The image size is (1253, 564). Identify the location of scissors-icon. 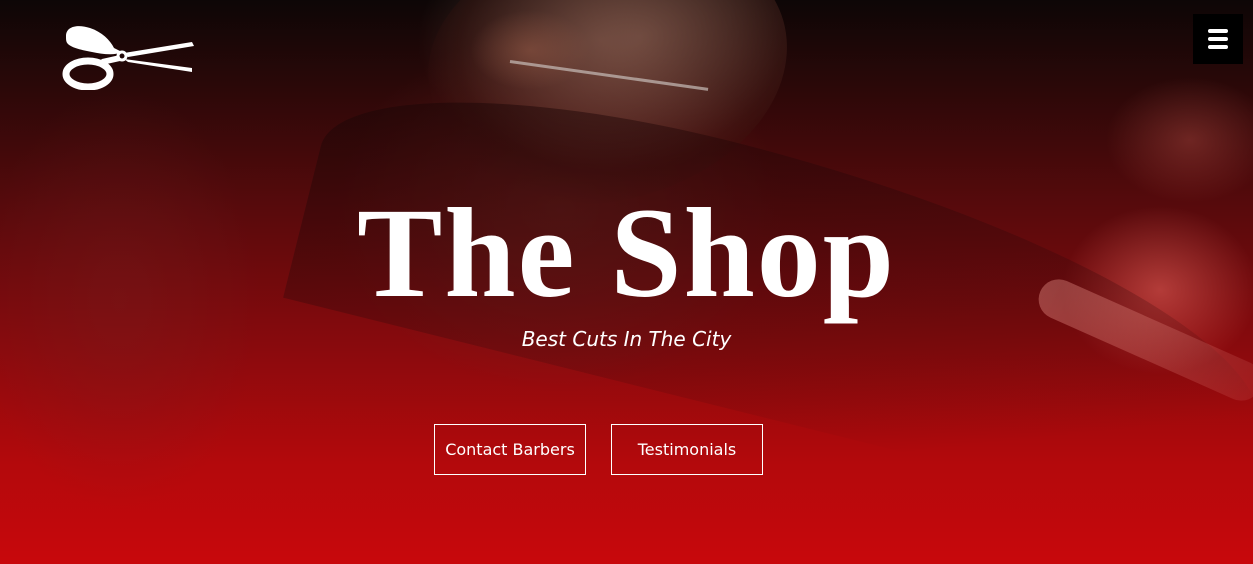
(129, 56).